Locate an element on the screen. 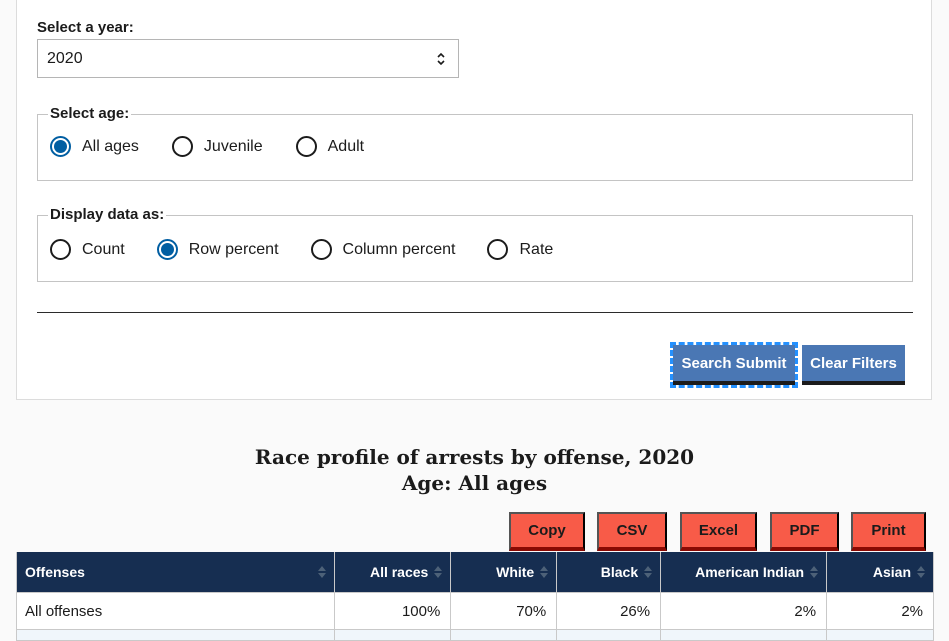 This screenshot has height=641, width=949. excel-button: Excel is located at coordinates (718, 531).